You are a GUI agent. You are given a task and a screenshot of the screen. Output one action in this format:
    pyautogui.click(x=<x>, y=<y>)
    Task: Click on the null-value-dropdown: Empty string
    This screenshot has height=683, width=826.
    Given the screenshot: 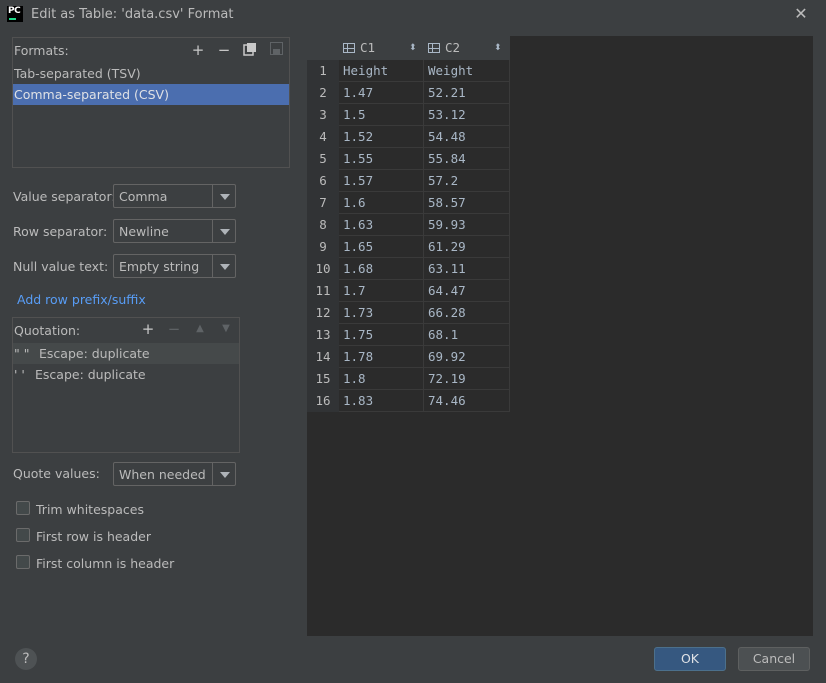 What is the action you would take?
    pyautogui.click(x=174, y=266)
    